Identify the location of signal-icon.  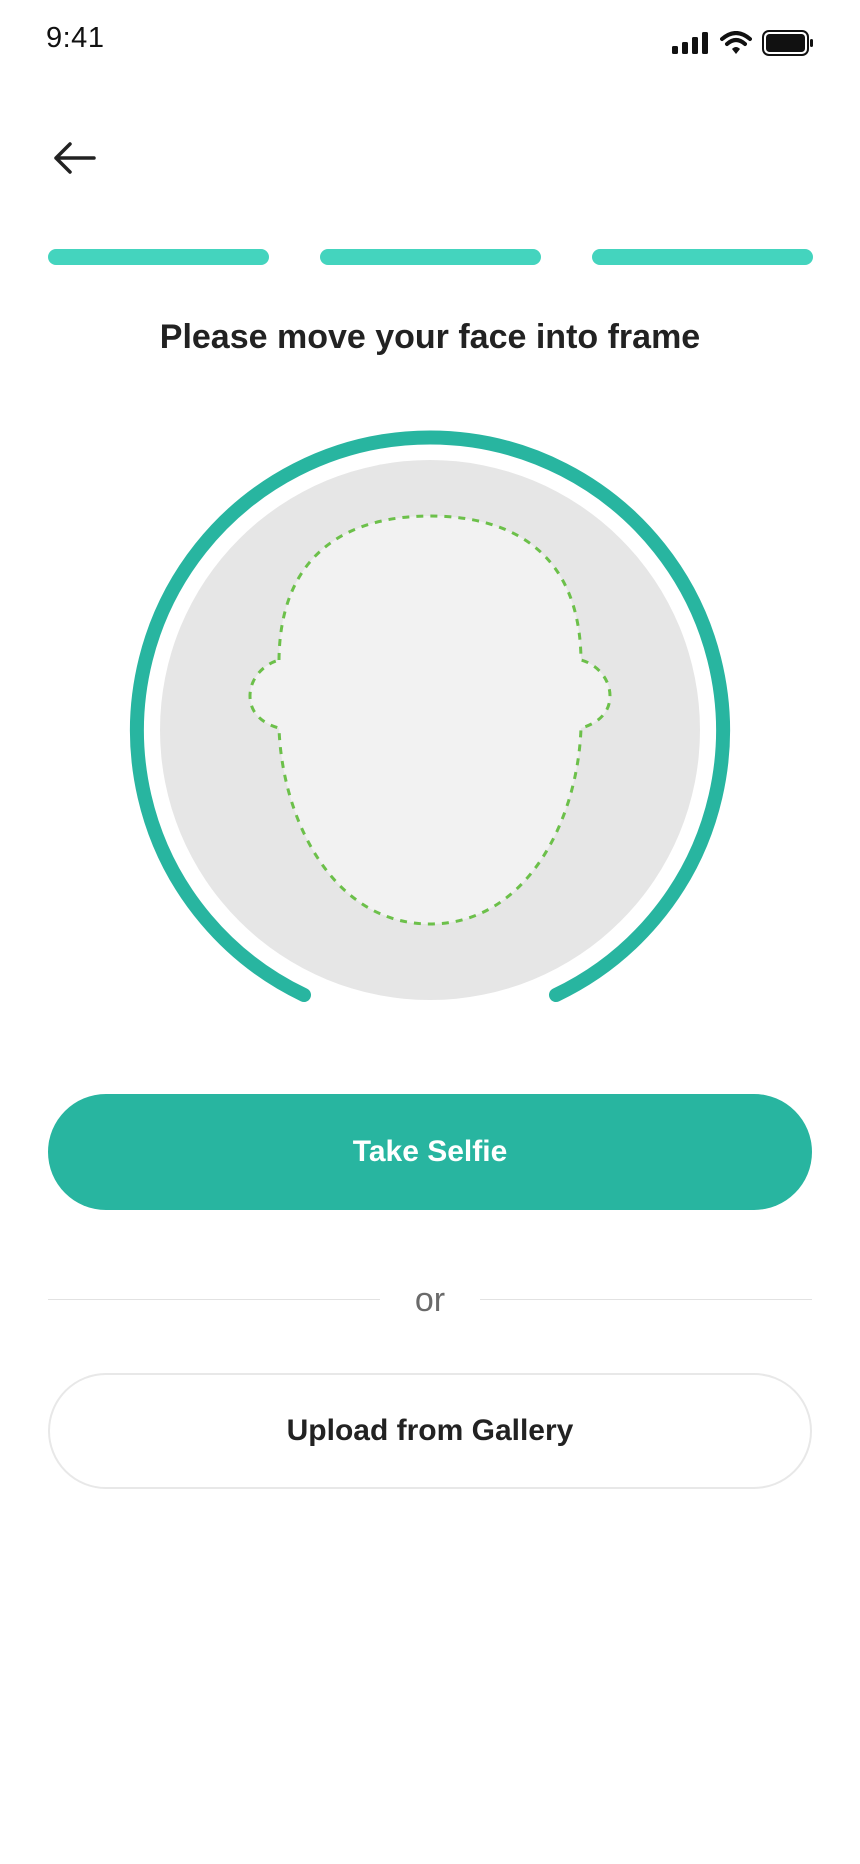
(691, 45).